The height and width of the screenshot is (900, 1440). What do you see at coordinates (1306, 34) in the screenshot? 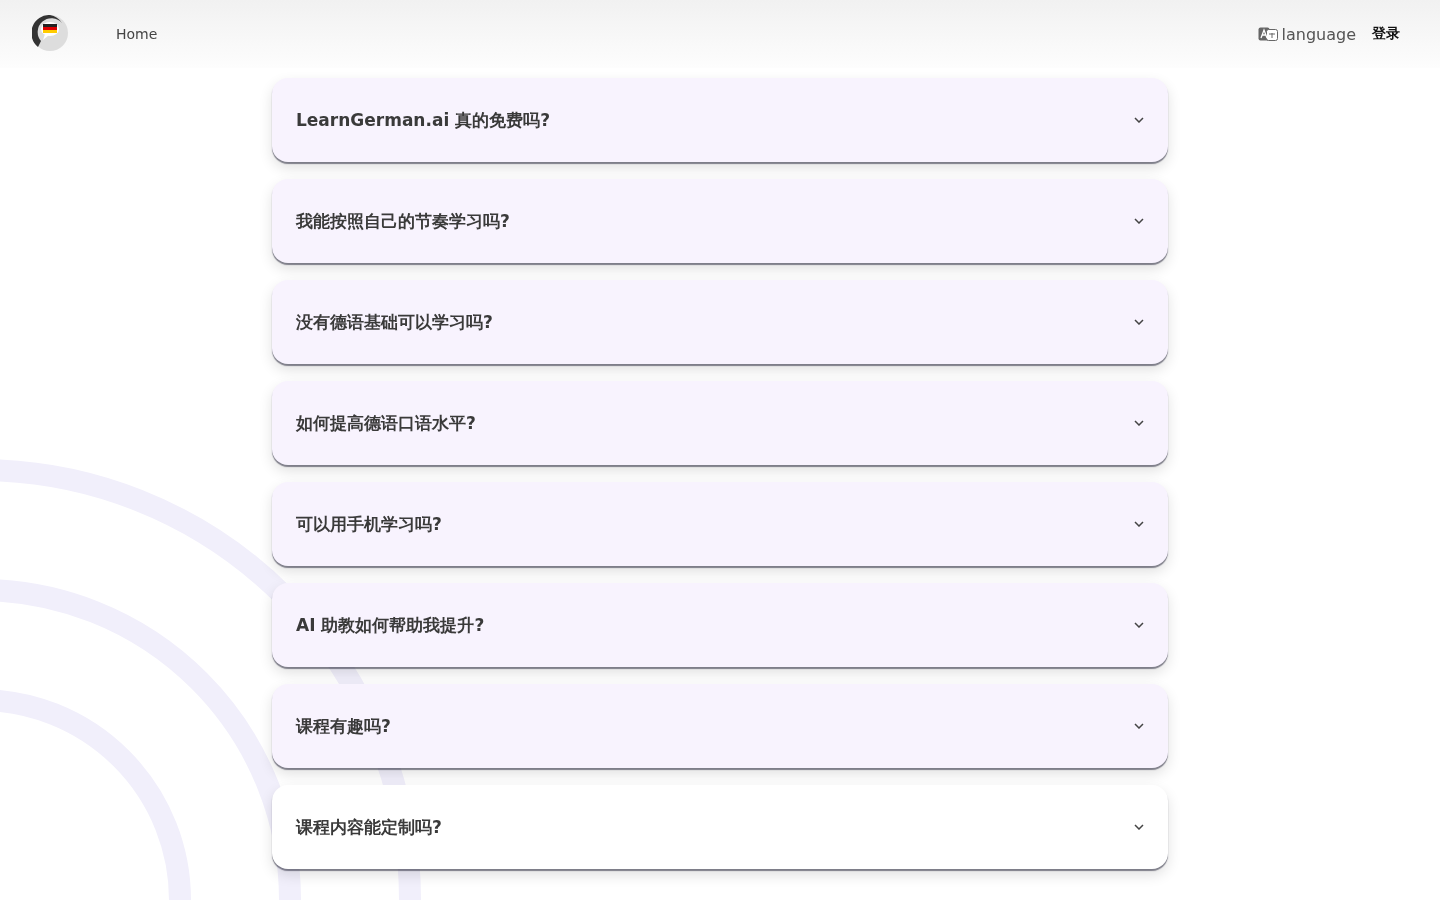
I see `language-button: language` at bounding box center [1306, 34].